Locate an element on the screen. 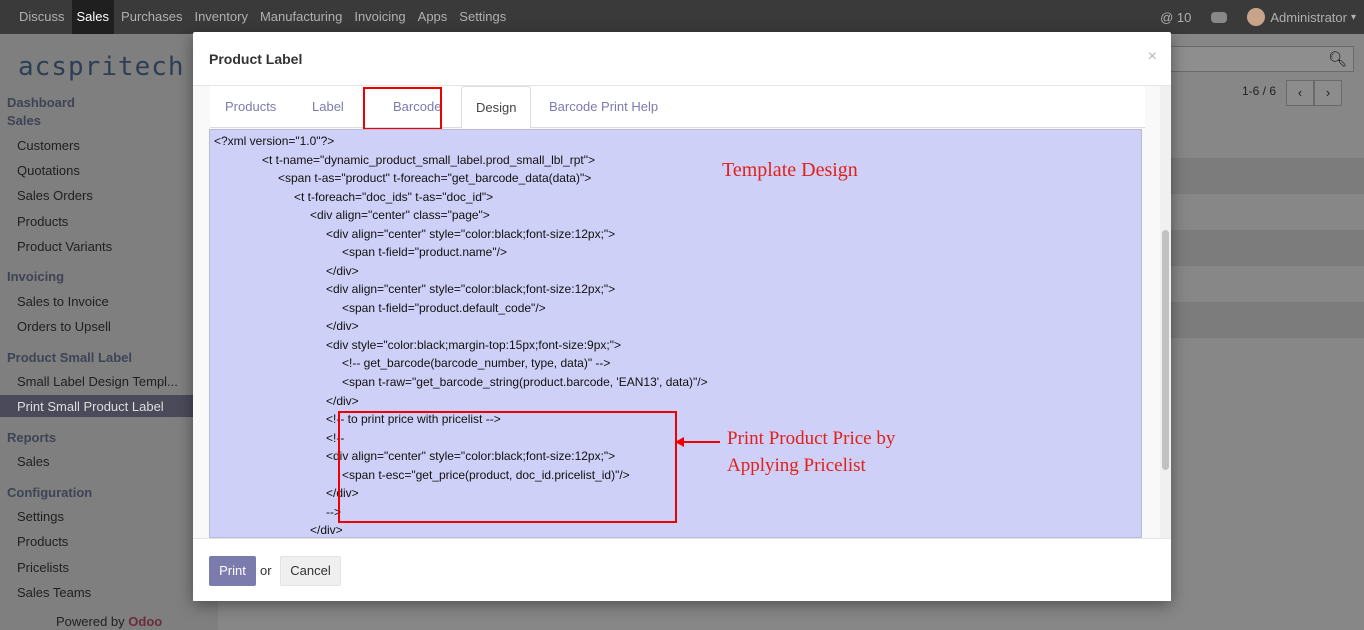  pager-value: 1-6 / 6 is located at coordinates (1259, 91).